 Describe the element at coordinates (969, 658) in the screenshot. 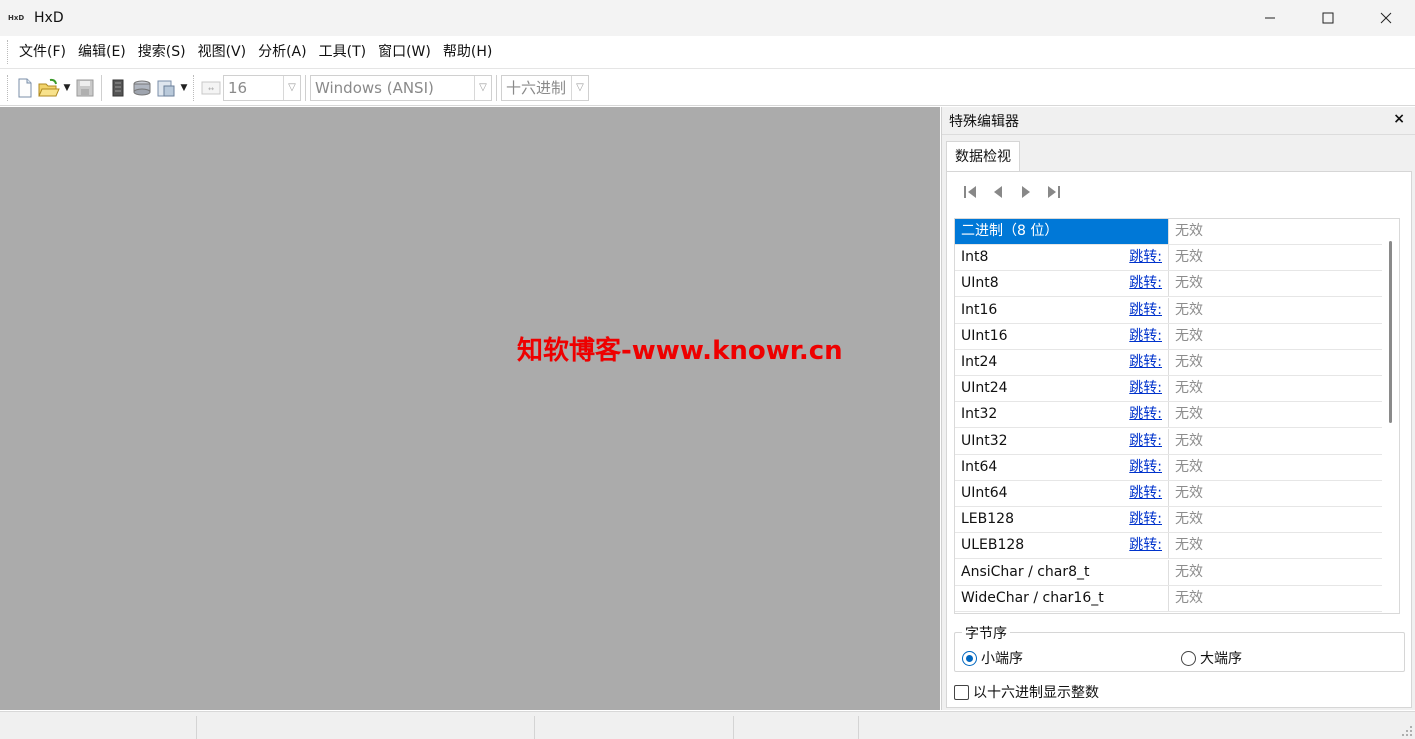

I see `little-endian-radio` at that location.